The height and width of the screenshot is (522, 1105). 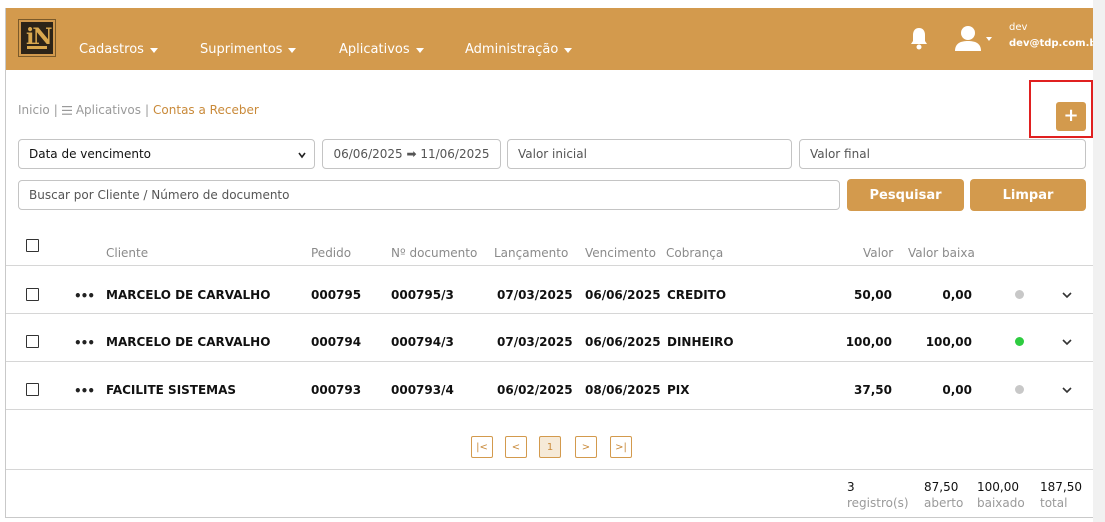 What do you see at coordinates (550, 447) in the screenshot?
I see `pagination-page-1: 1` at bounding box center [550, 447].